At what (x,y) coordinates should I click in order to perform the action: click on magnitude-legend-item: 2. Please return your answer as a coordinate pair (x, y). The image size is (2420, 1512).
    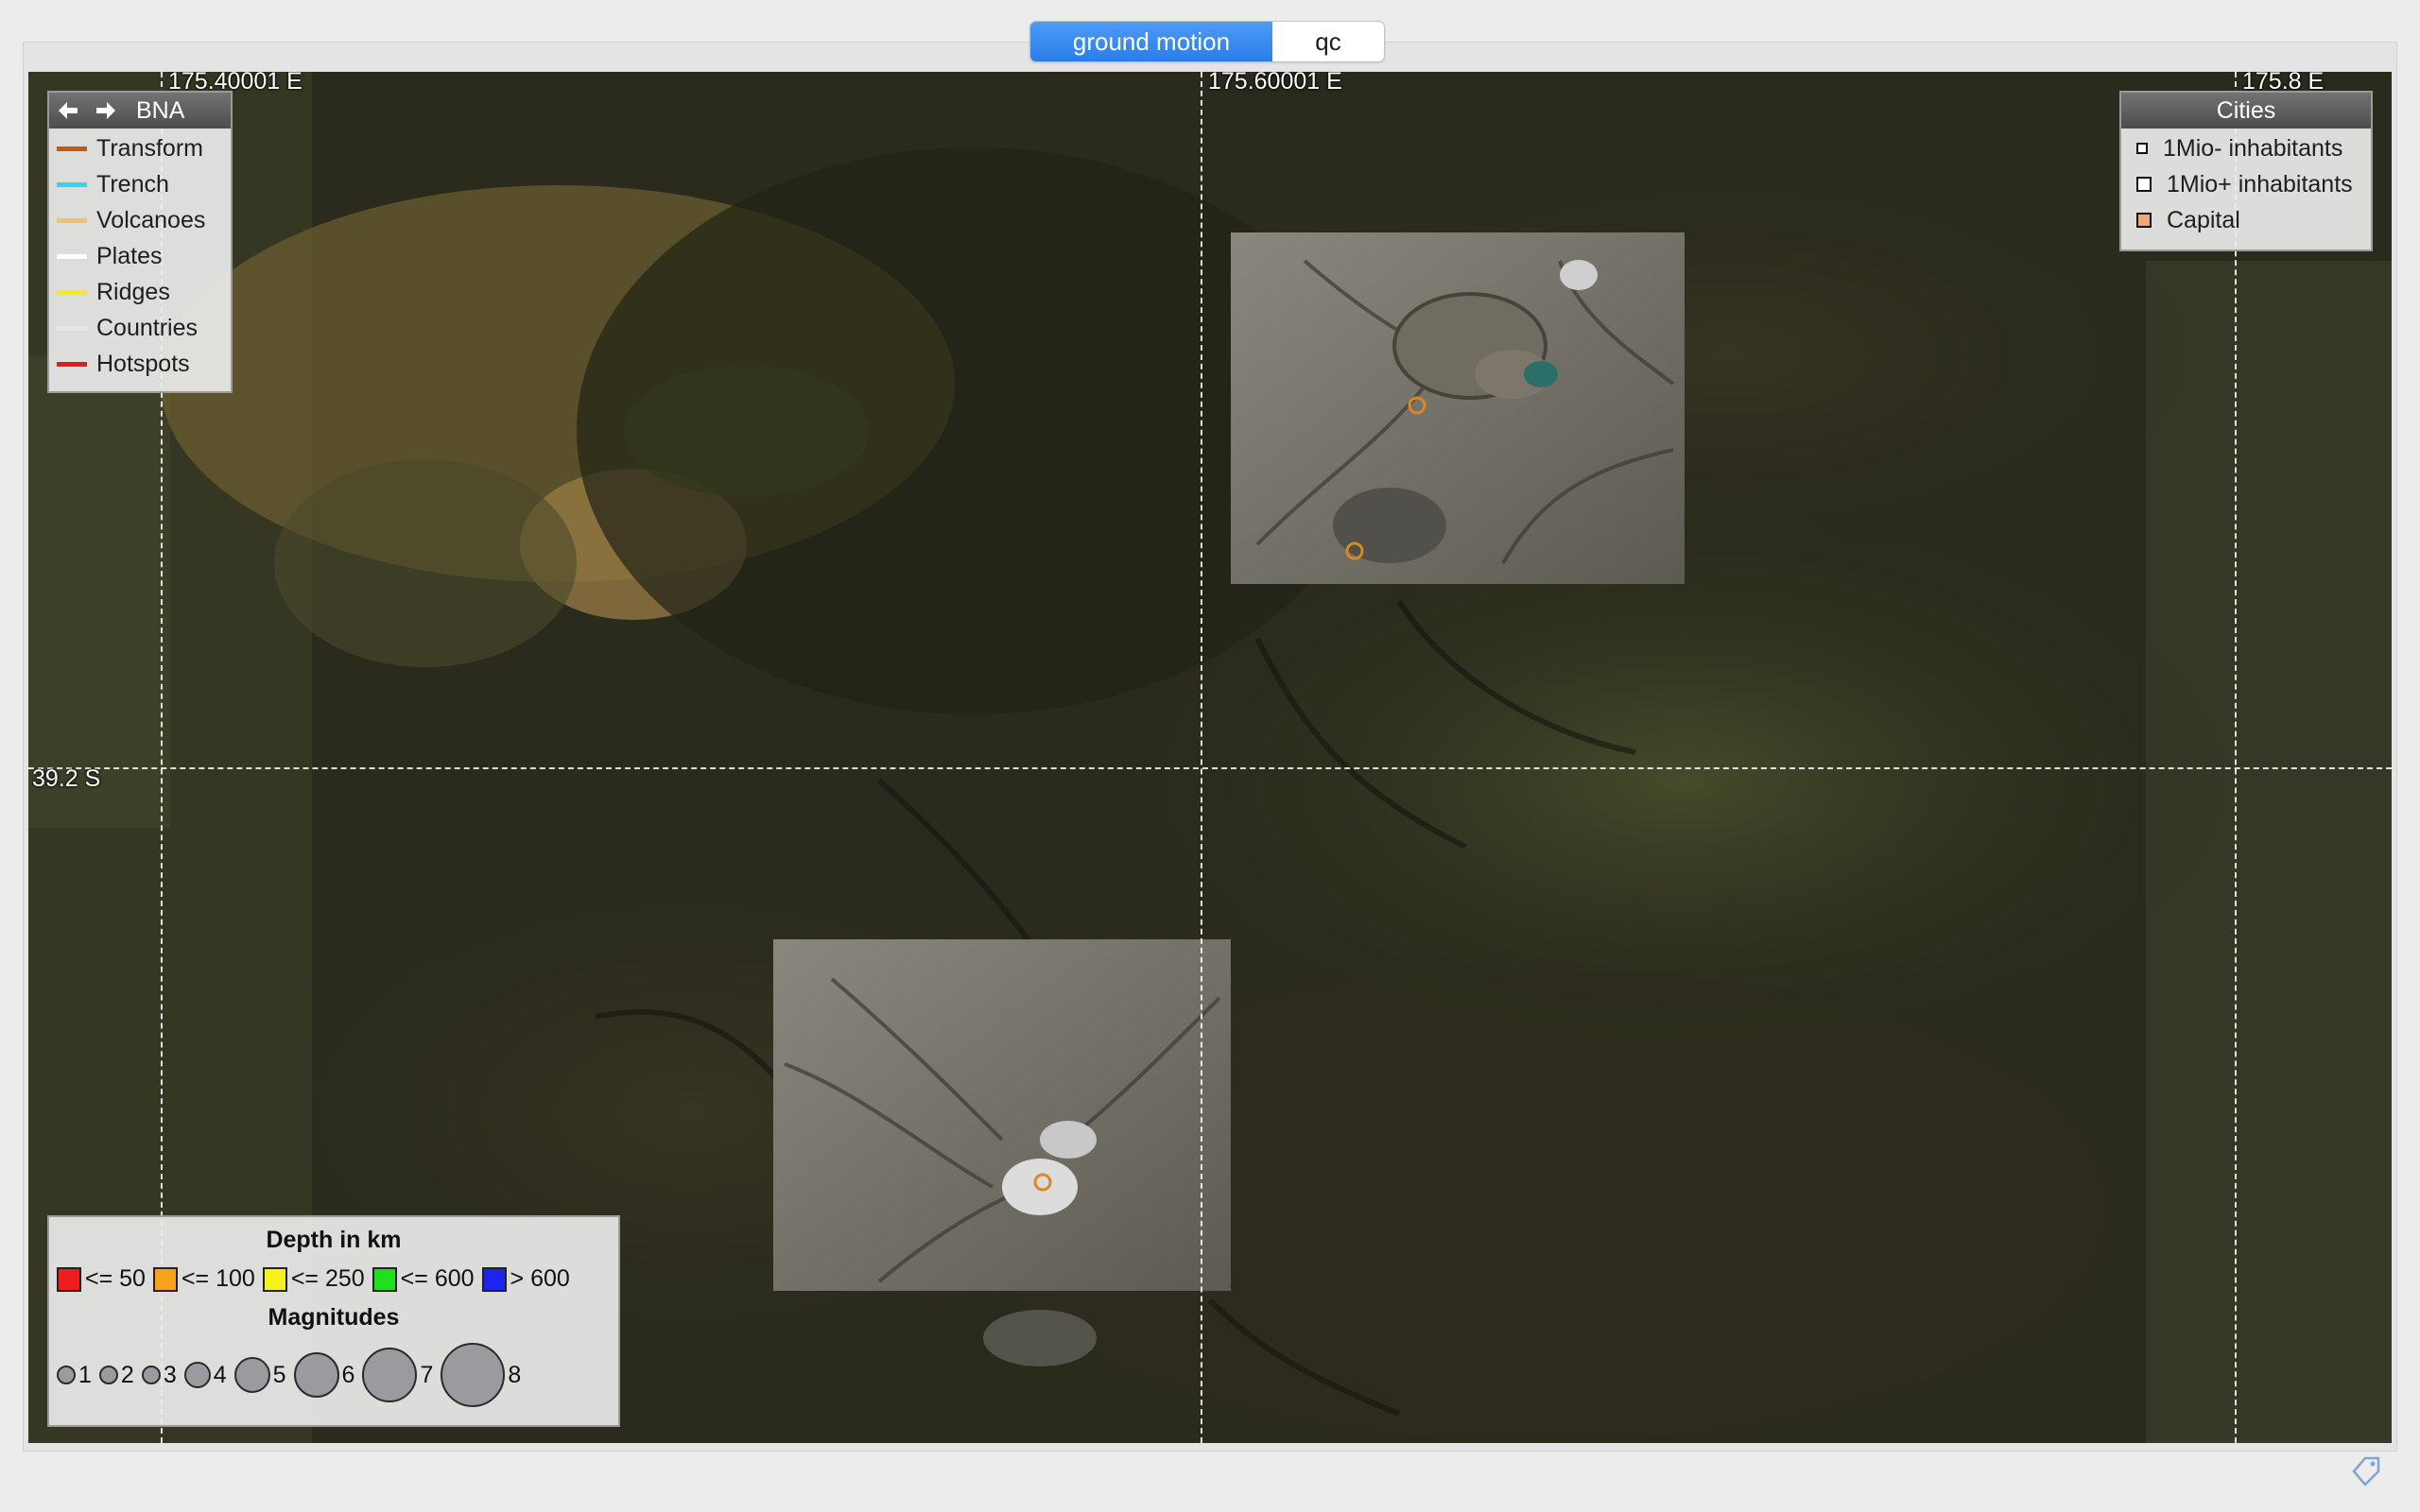
    Looking at the image, I should click on (116, 1375).